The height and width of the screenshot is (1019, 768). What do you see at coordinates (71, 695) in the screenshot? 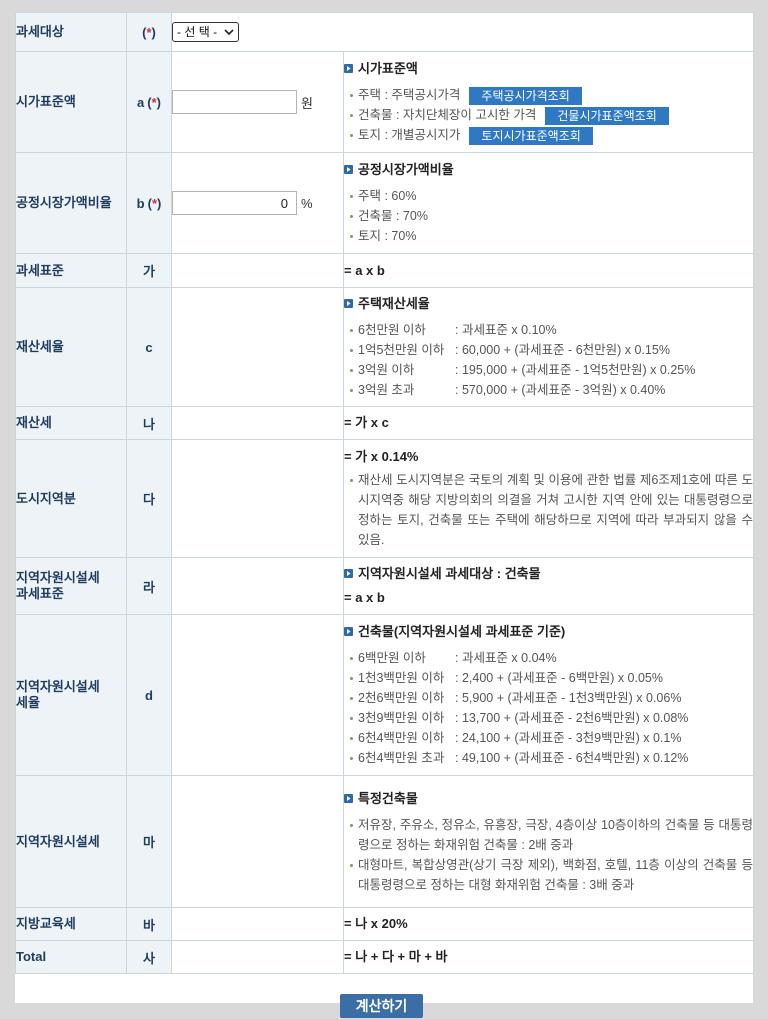
I see `row-label: 지역자원시설세 세율` at bounding box center [71, 695].